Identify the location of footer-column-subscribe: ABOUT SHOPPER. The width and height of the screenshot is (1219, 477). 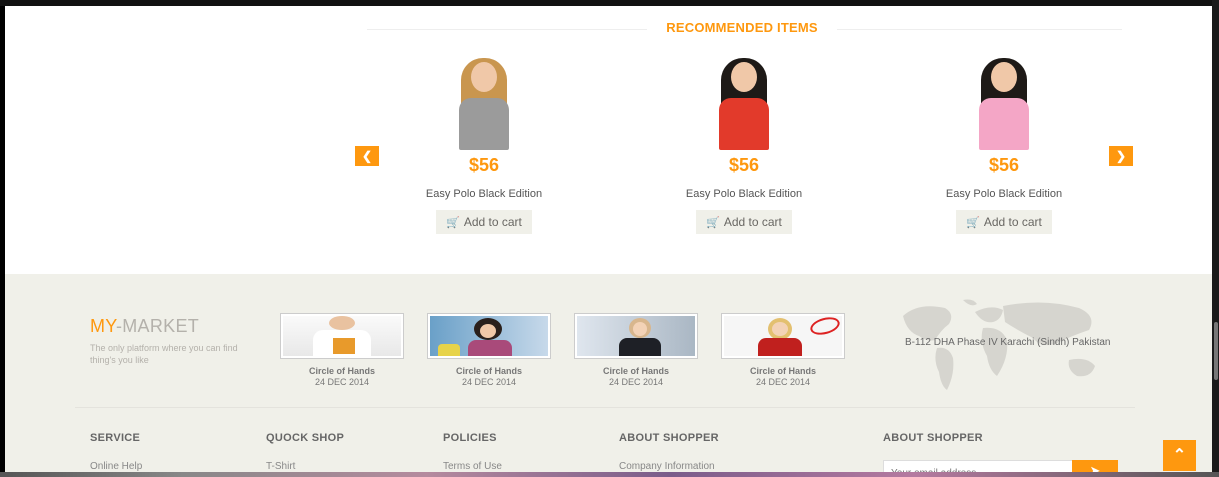
(933, 438).